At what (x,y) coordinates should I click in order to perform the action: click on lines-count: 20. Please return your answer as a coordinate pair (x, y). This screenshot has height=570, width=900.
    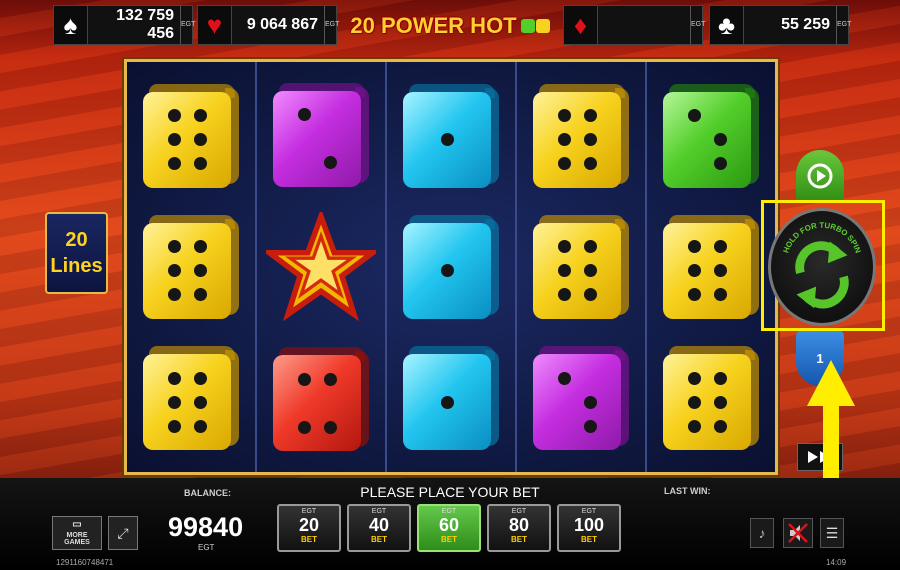
    Looking at the image, I should click on (76, 240).